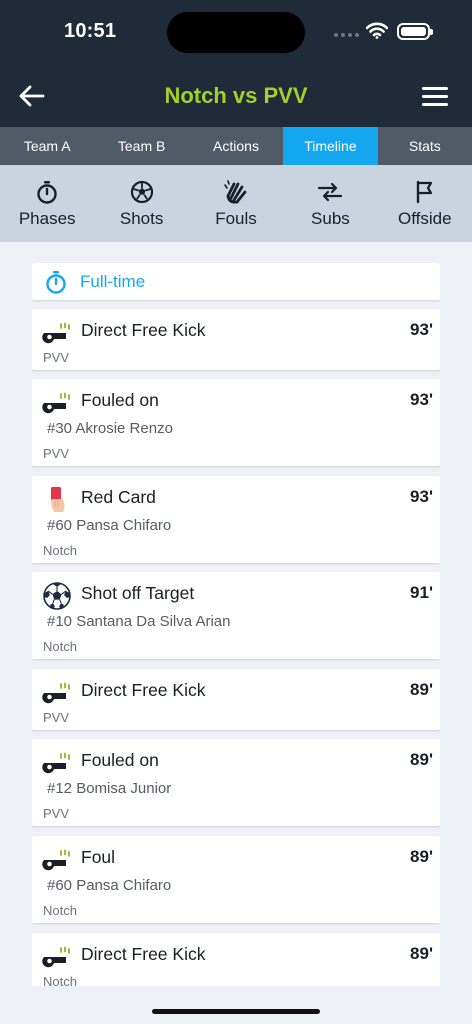 This screenshot has width=472, height=1024. What do you see at coordinates (235, 192) in the screenshot?
I see `hand-icon` at bounding box center [235, 192].